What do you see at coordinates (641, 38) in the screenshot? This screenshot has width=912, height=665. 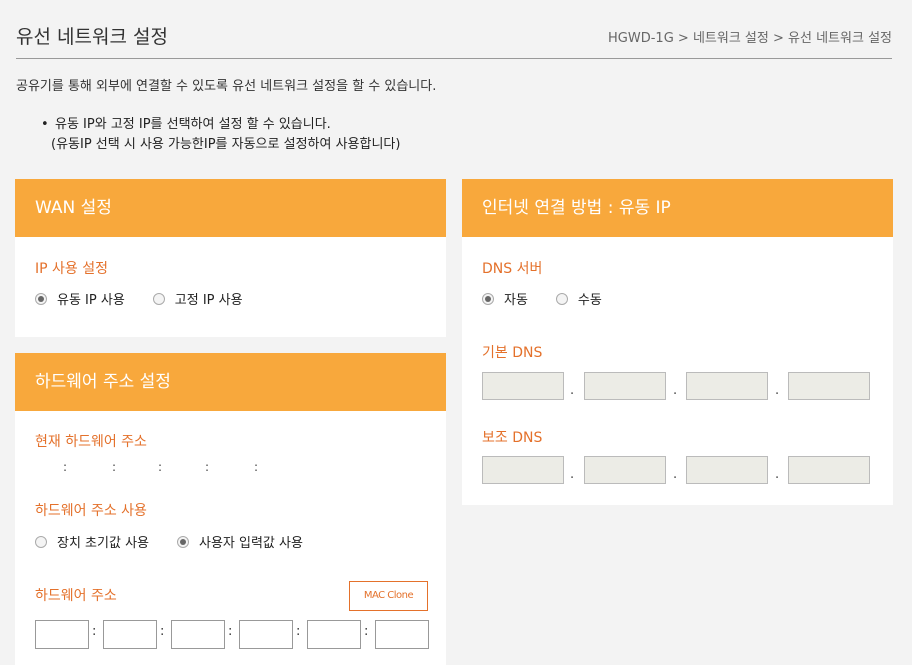 I see `breadcrumb-item: HGWD-1G` at bounding box center [641, 38].